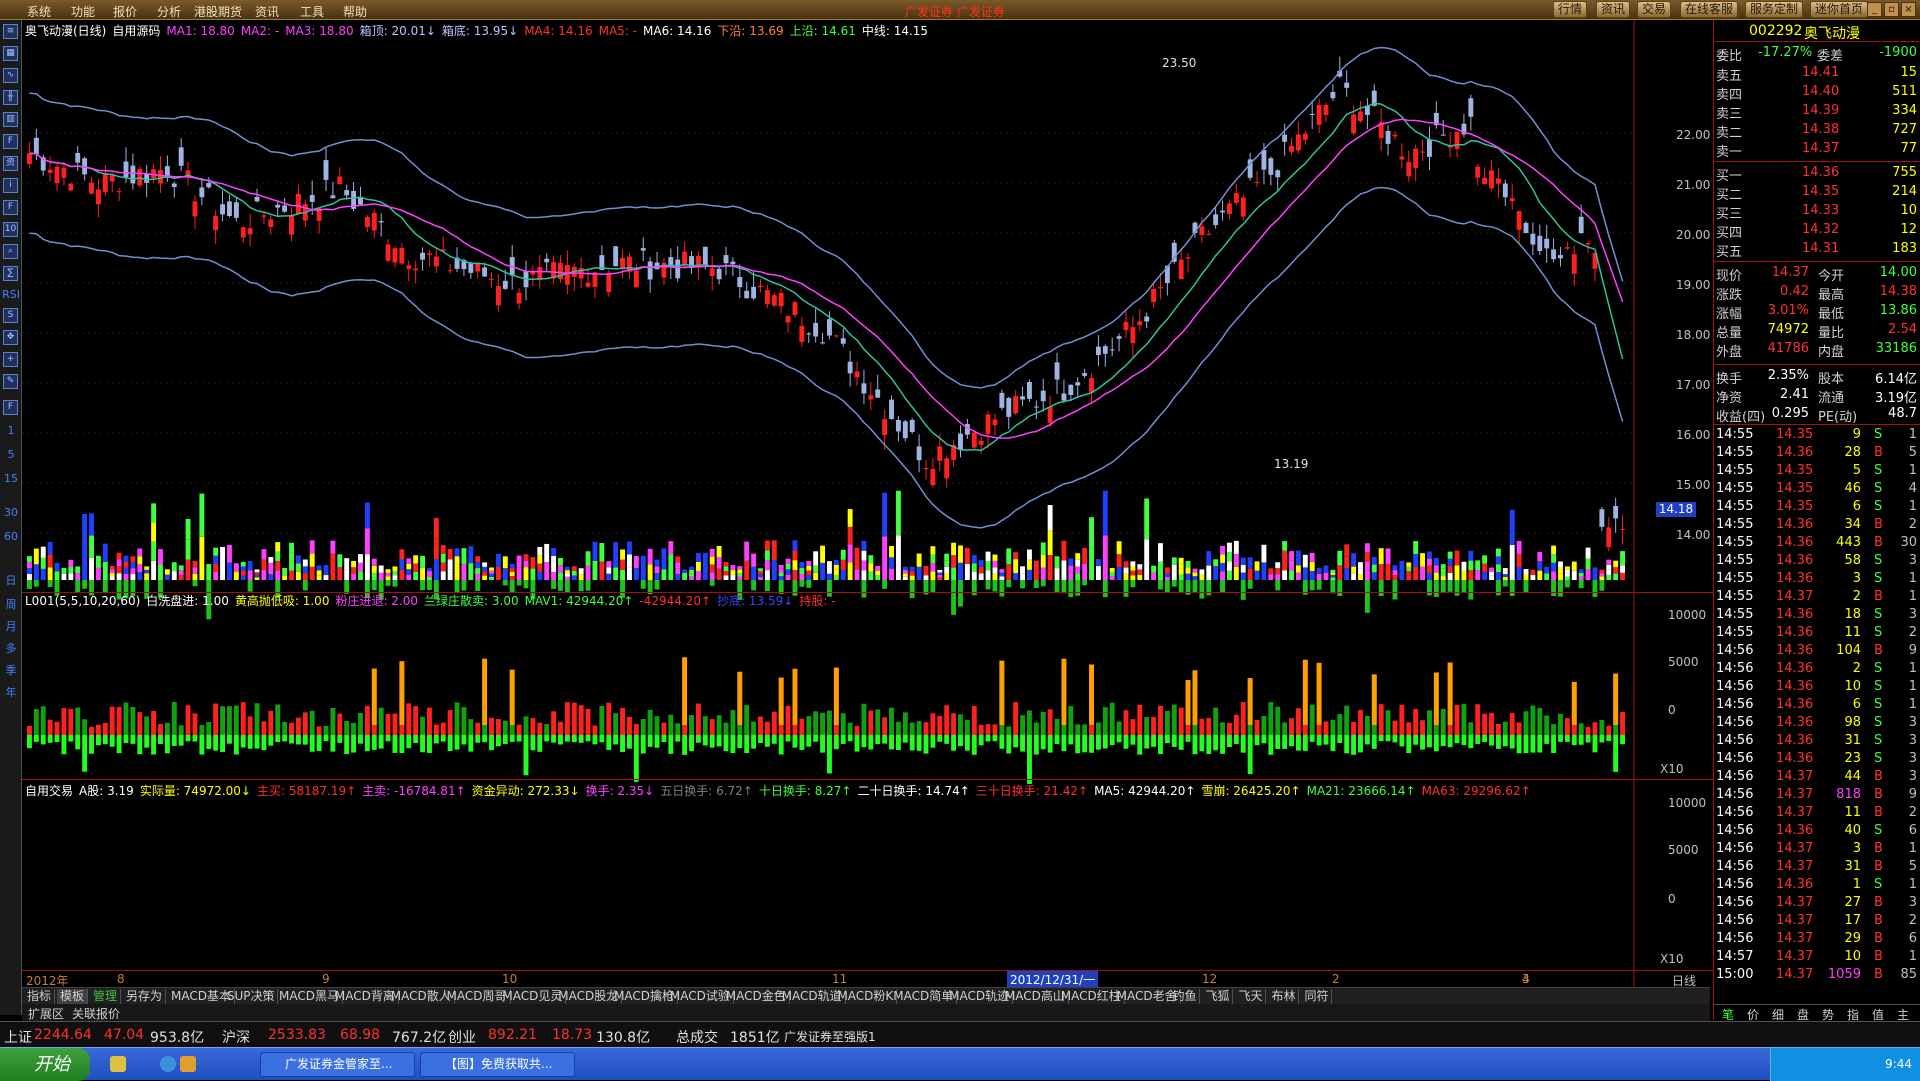 The height and width of the screenshot is (1081, 1920). What do you see at coordinates (10, 141) in the screenshot?
I see `f10-icon: F` at bounding box center [10, 141].